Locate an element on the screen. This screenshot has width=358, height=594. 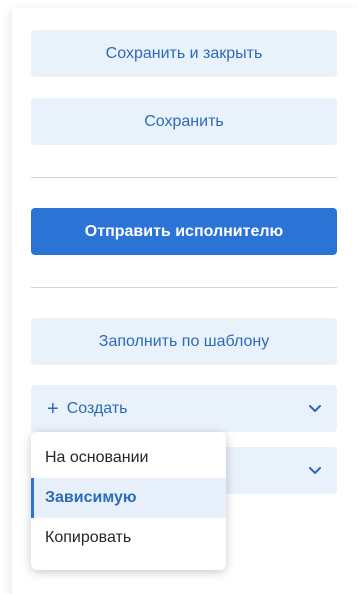
menu-item-copy: Копировать is located at coordinates (128, 538).